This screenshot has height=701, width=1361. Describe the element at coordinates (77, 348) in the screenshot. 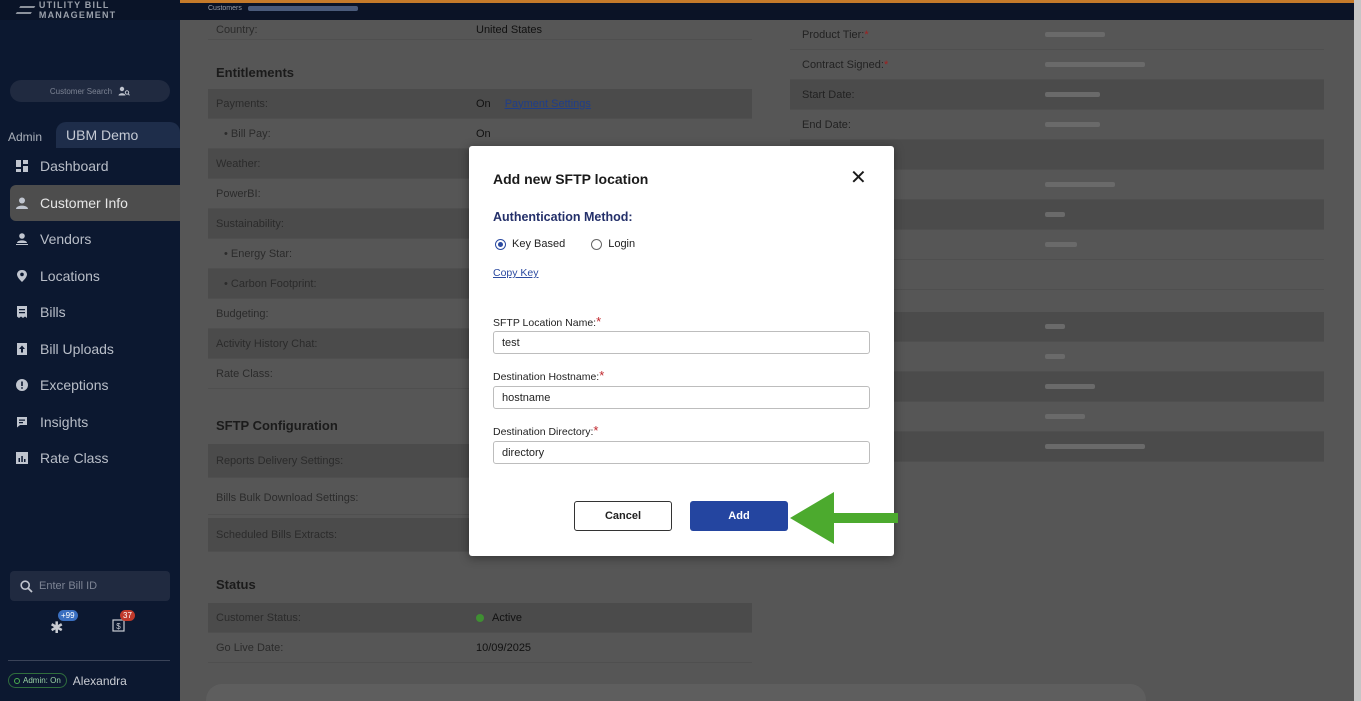

I see `sidebar-item-label: Bill Uploads` at that location.